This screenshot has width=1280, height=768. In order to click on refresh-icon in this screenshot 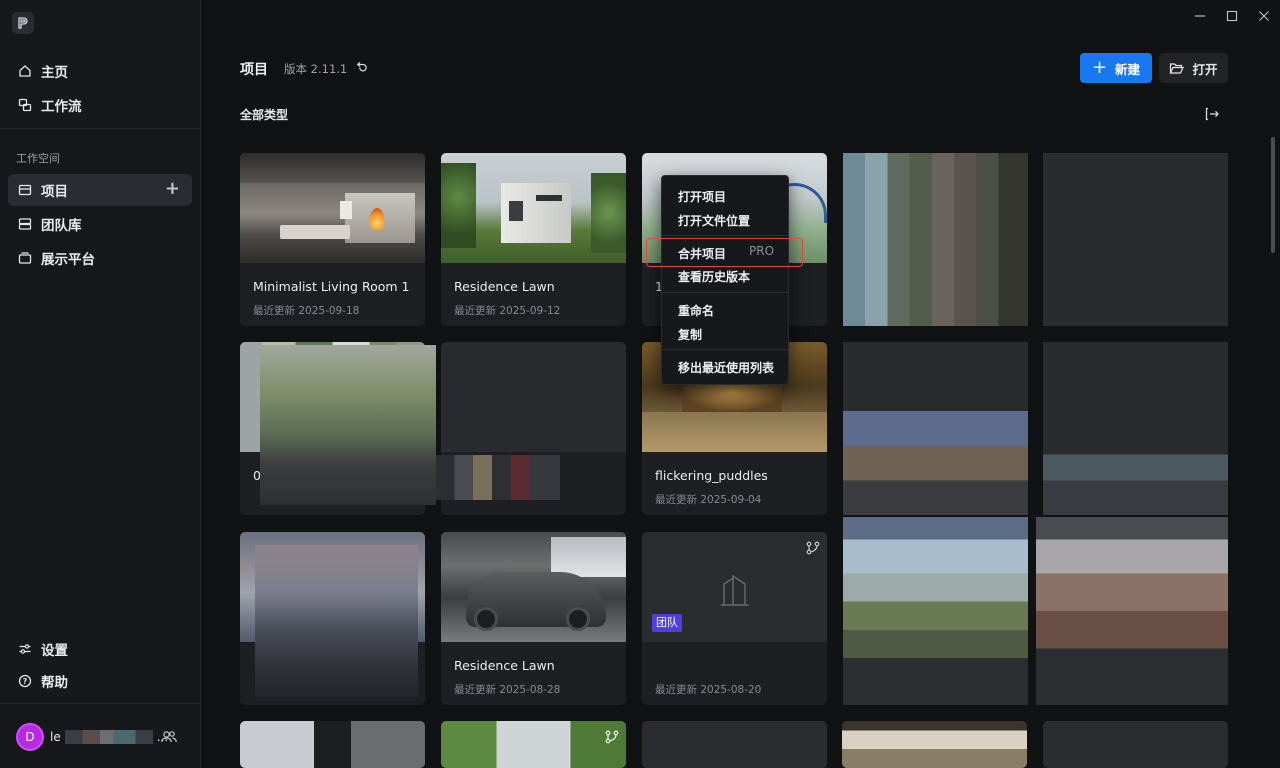, I will do `click(361, 67)`.